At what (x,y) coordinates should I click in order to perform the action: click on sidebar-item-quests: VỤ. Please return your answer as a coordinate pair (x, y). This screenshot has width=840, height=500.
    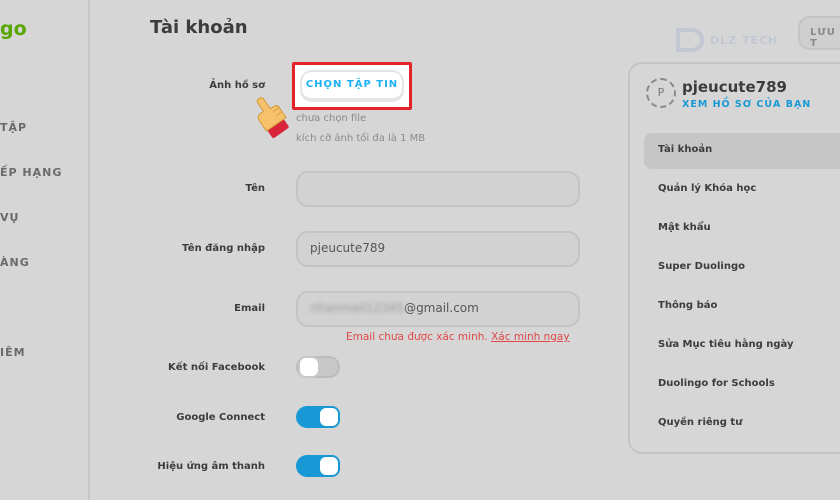
    Looking at the image, I should click on (9, 217).